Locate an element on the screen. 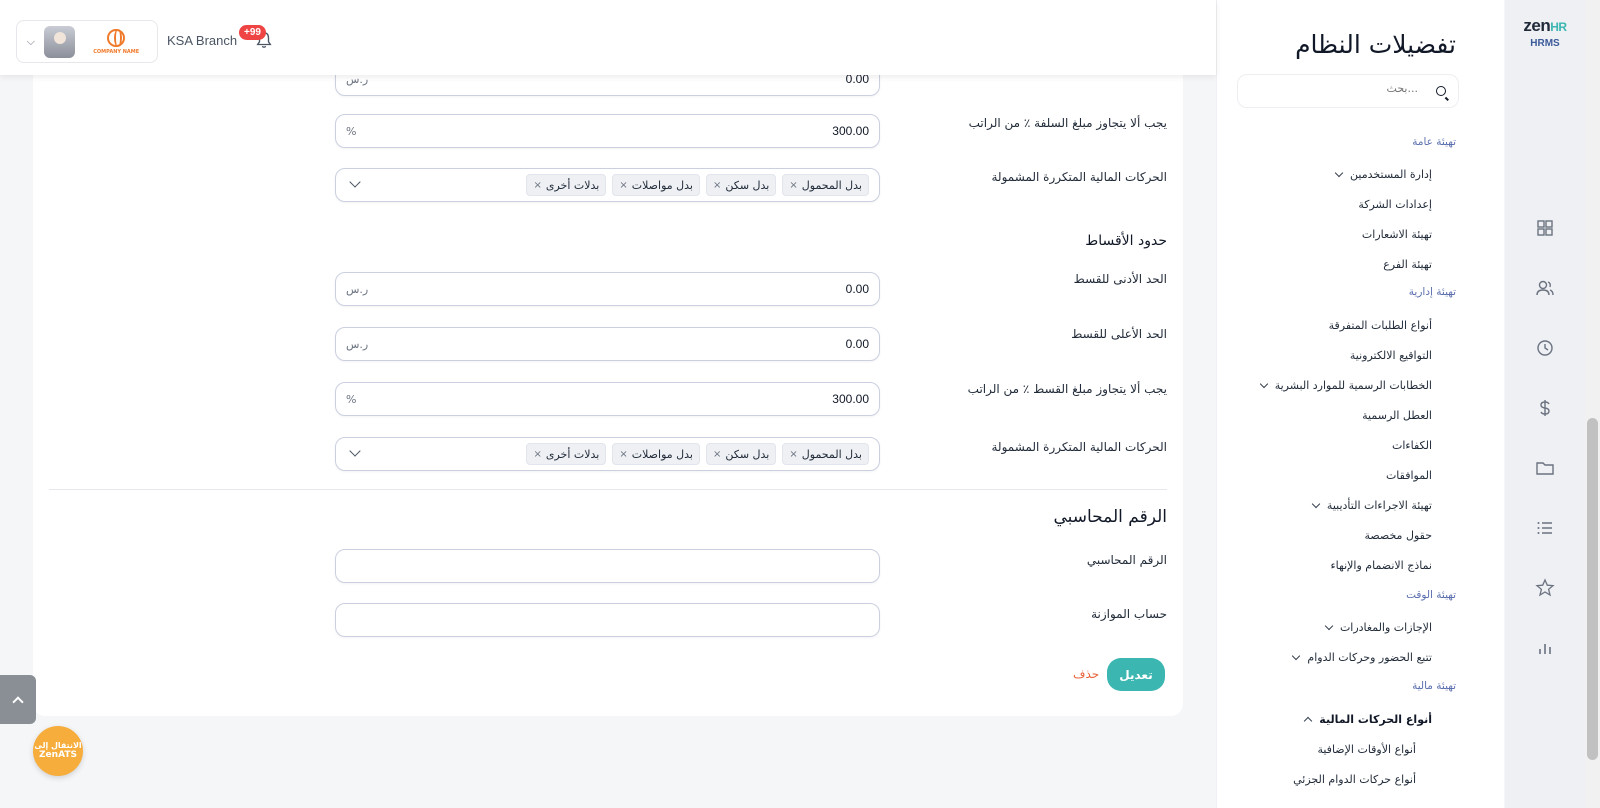 The height and width of the screenshot is (808, 1600). advance-max-pct-input: 300.00 % is located at coordinates (607, 131).